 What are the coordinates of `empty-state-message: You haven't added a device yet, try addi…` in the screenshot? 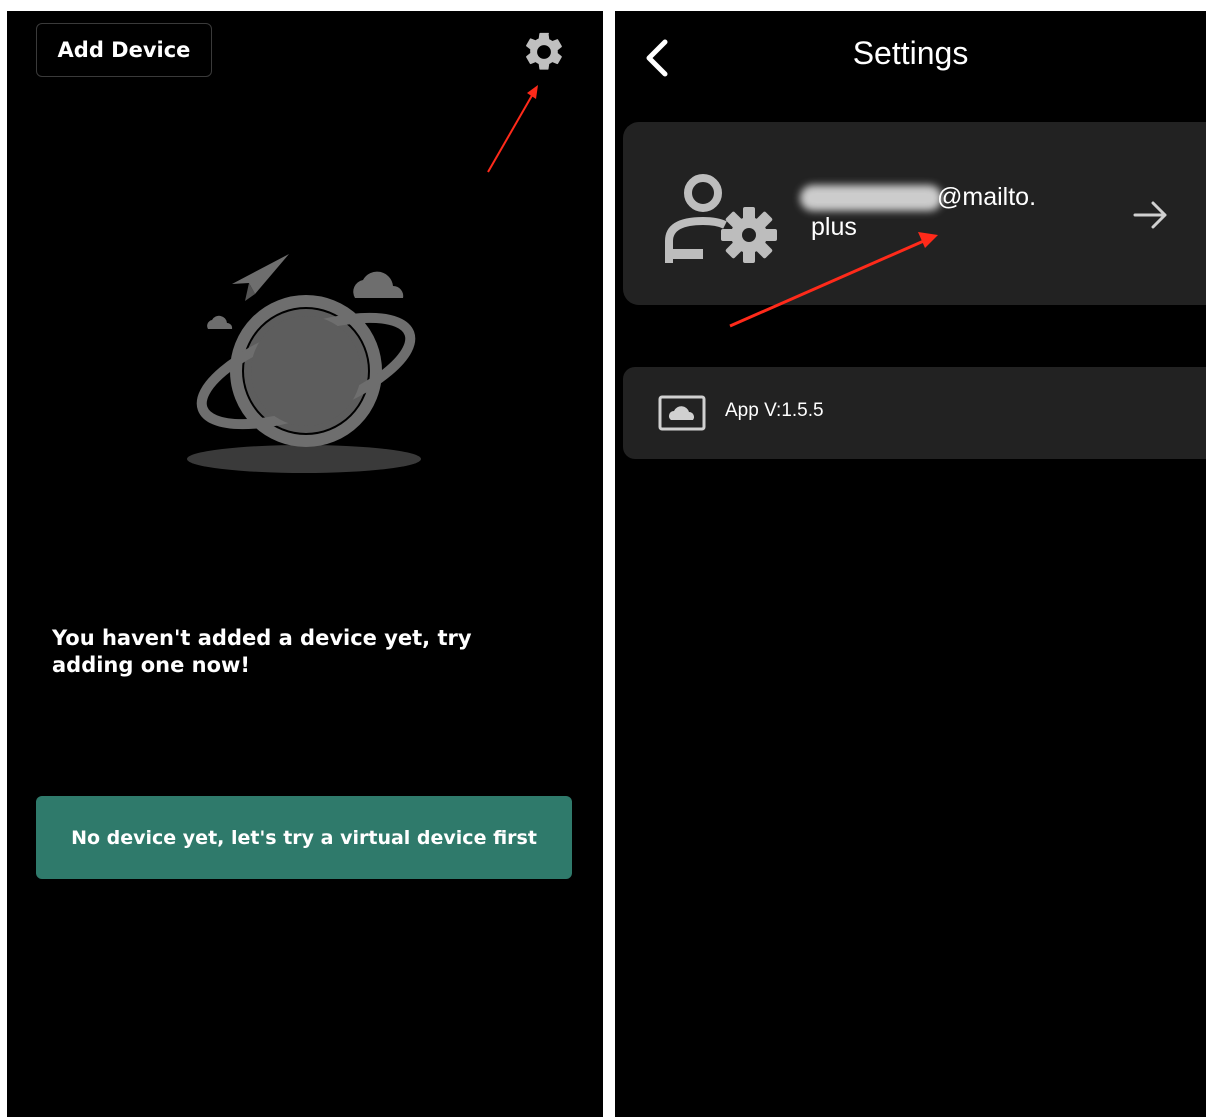 It's located at (262, 651).